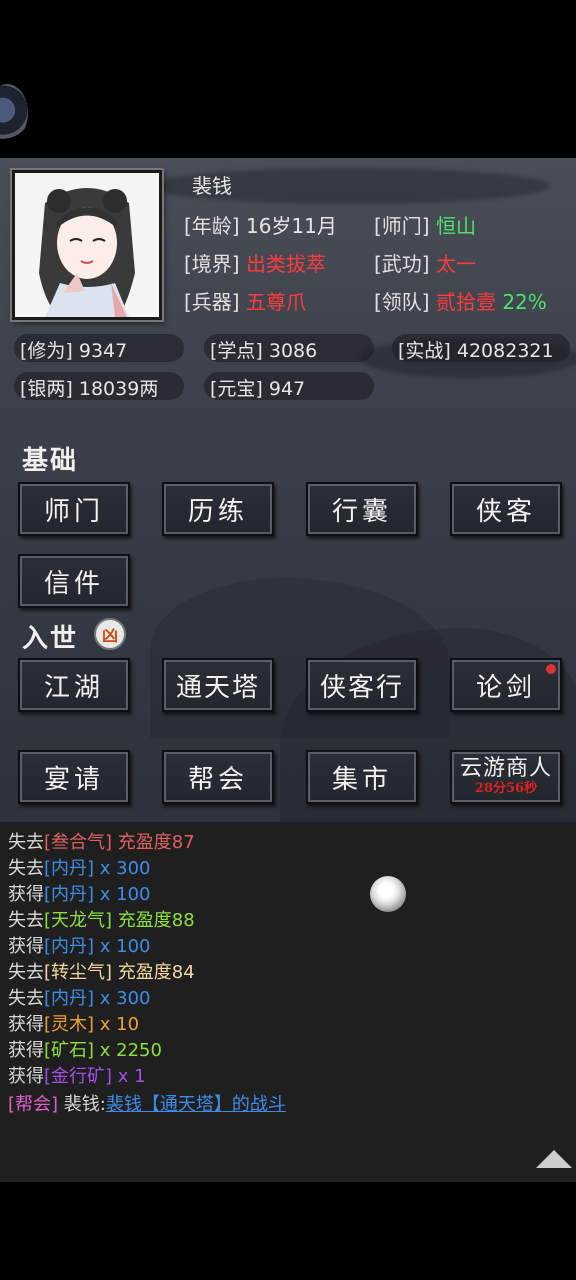 The width and height of the screenshot is (576, 1280). I want to click on combat-value: 42082321, so click(505, 351).